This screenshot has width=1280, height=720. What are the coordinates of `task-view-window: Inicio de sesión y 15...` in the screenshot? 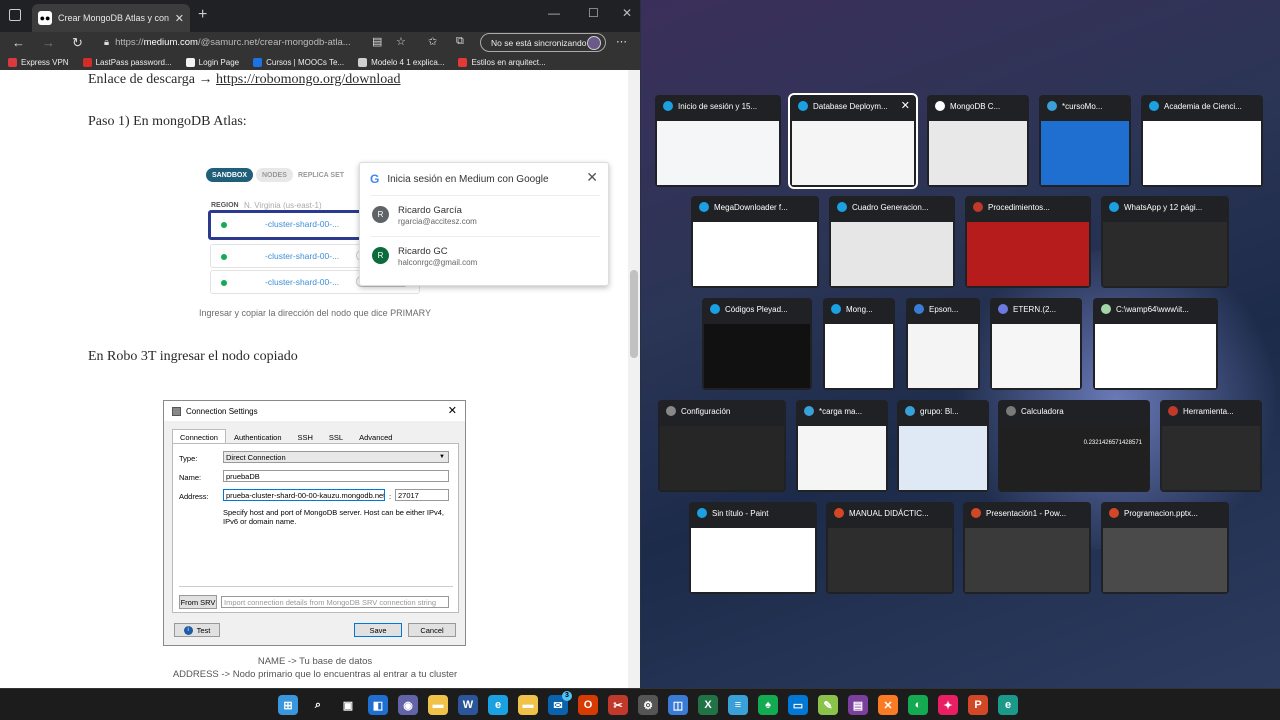 It's located at (718, 141).